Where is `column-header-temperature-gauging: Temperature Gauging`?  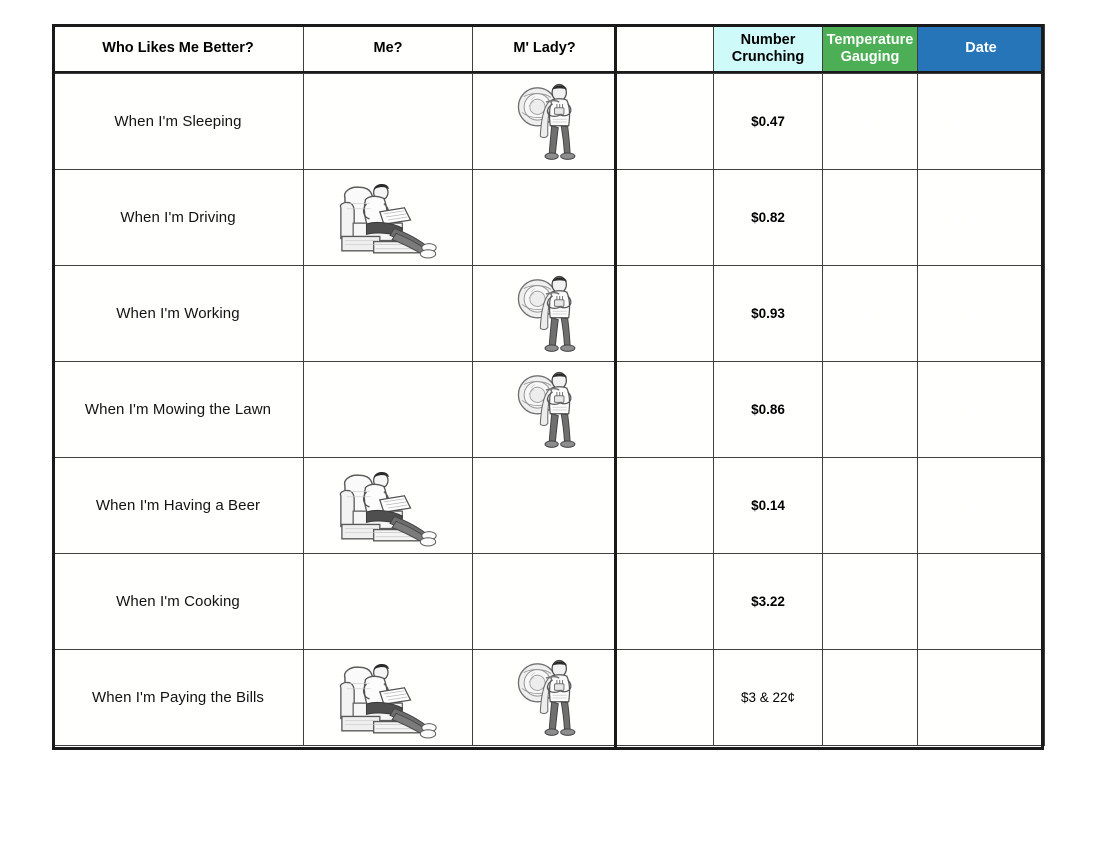 column-header-temperature-gauging: Temperature Gauging is located at coordinates (870, 49).